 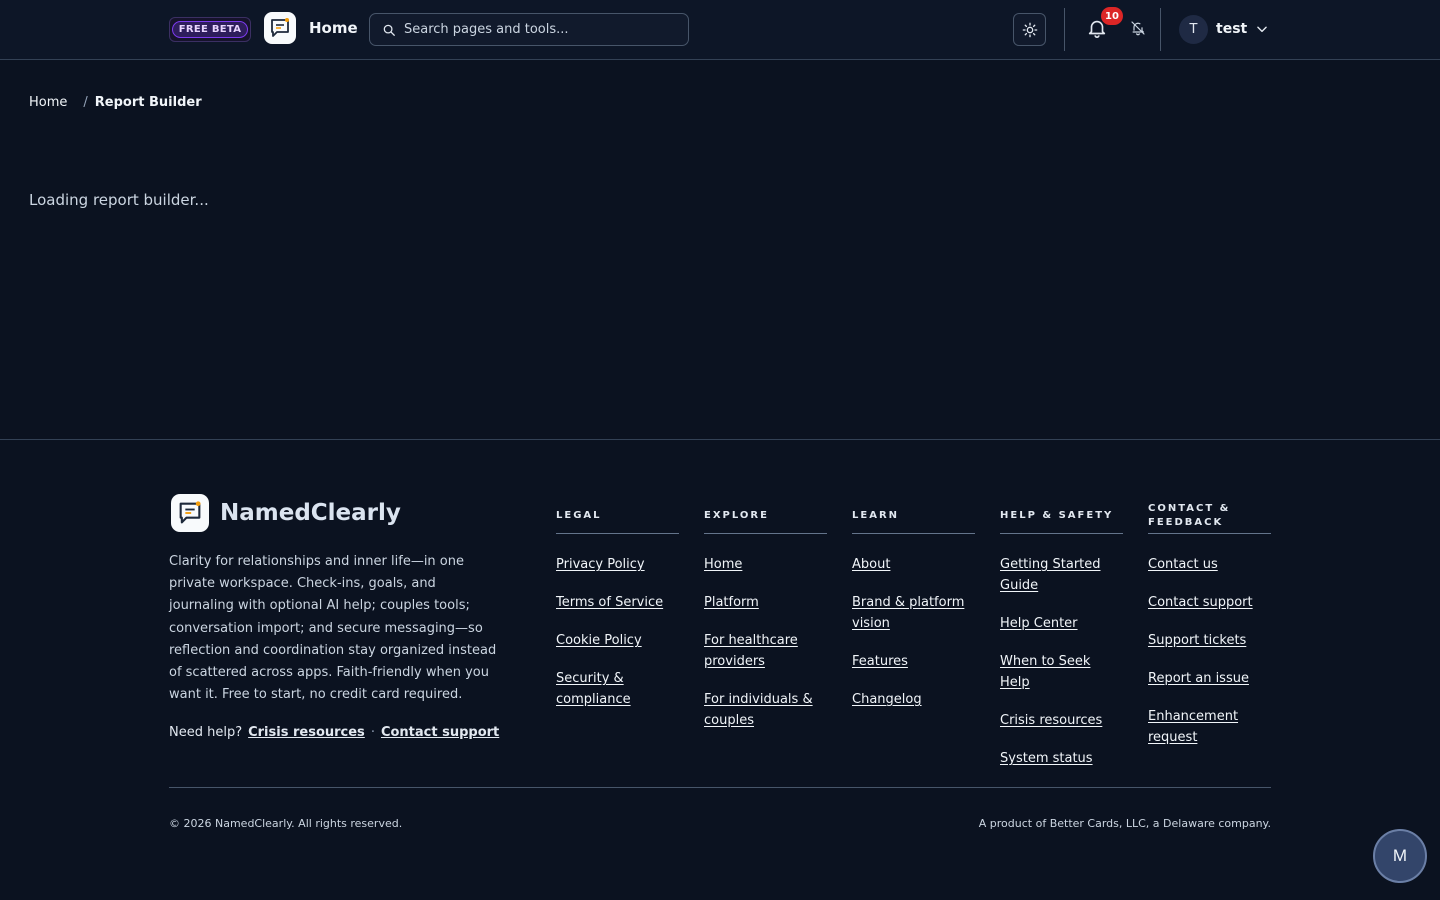 What do you see at coordinates (599, 640) in the screenshot?
I see `footer-link: Cookie Policy` at bounding box center [599, 640].